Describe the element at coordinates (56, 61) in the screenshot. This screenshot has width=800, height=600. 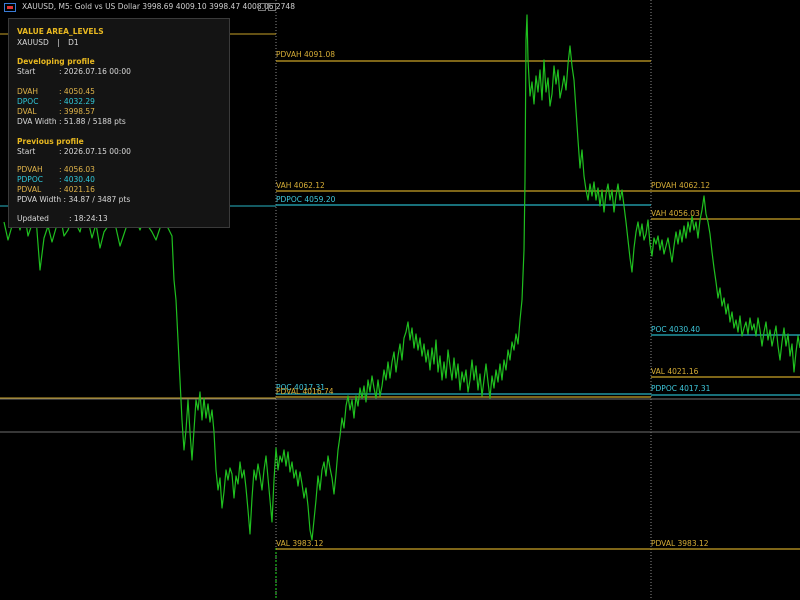
I see `developing-heading: Developing profile` at that location.